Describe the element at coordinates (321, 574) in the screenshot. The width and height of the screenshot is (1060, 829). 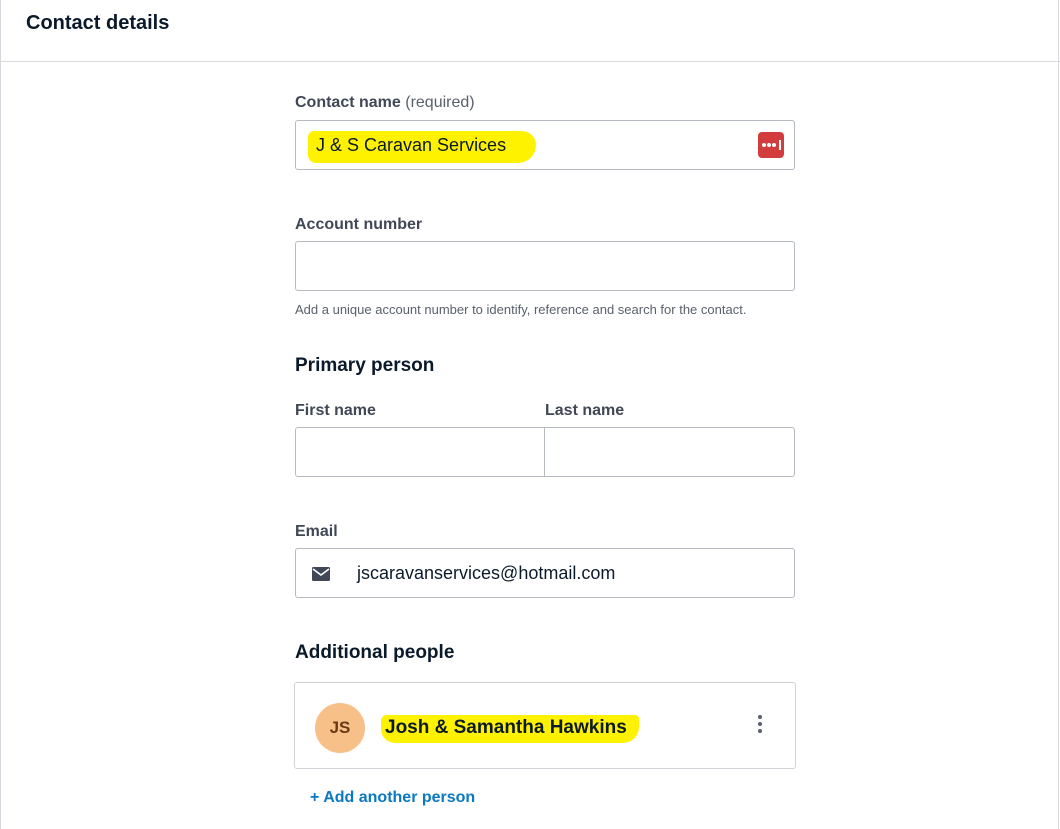
I see `envelope-icon` at that location.